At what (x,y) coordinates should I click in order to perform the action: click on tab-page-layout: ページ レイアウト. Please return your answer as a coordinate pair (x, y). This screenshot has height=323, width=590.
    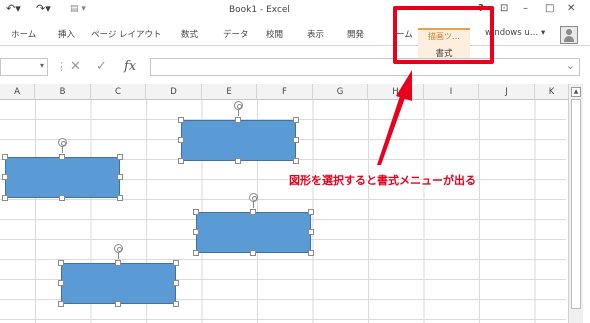
    Looking at the image, I should click on (126, 34).